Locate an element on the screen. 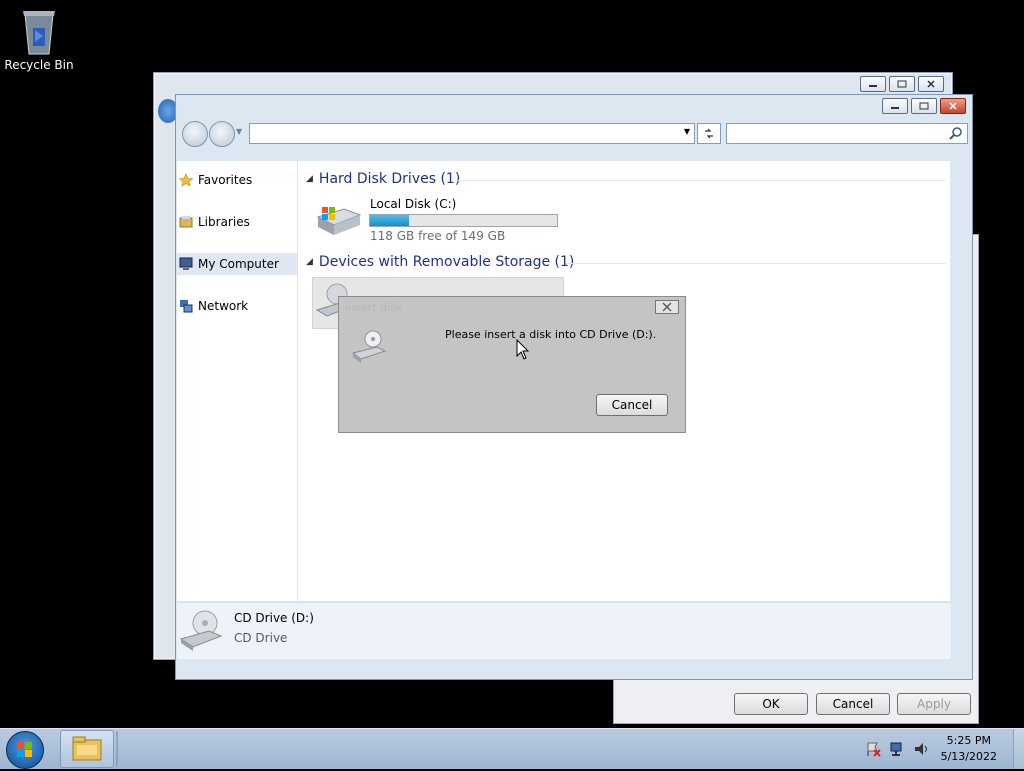  recent-pages-chevron-icon: ▼ is located at coordinates (239, 131).